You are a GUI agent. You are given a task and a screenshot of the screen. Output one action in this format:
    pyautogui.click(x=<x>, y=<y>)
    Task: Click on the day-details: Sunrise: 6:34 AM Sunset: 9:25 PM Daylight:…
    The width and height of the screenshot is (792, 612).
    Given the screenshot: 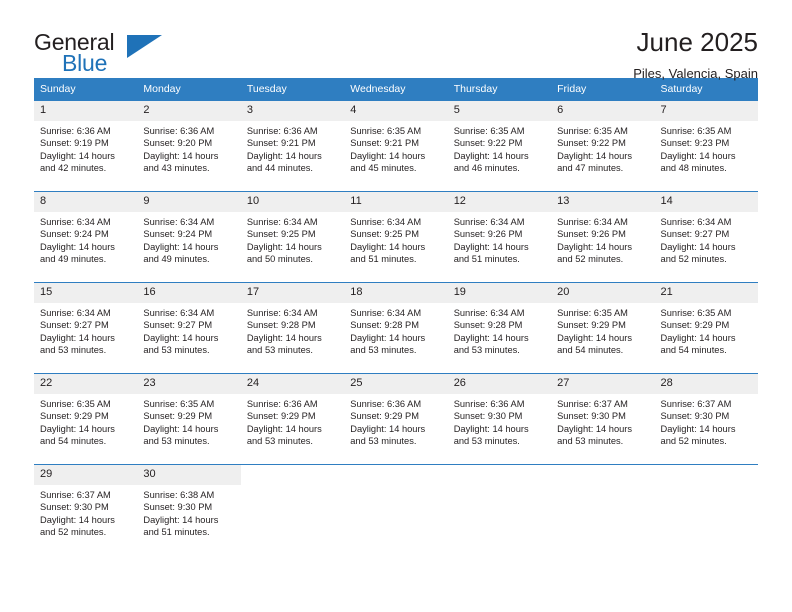 What is the action you would take?
    pyautogui.click(x=395, y=239)
    